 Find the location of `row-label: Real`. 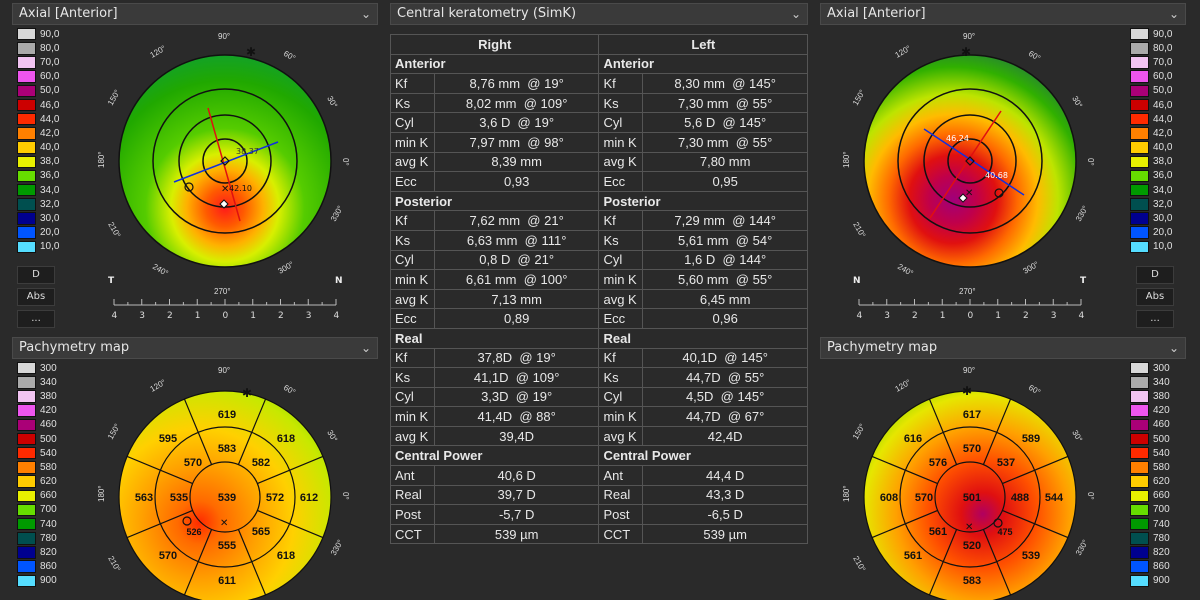

row-label: Real is located at coordinates (412, 495).